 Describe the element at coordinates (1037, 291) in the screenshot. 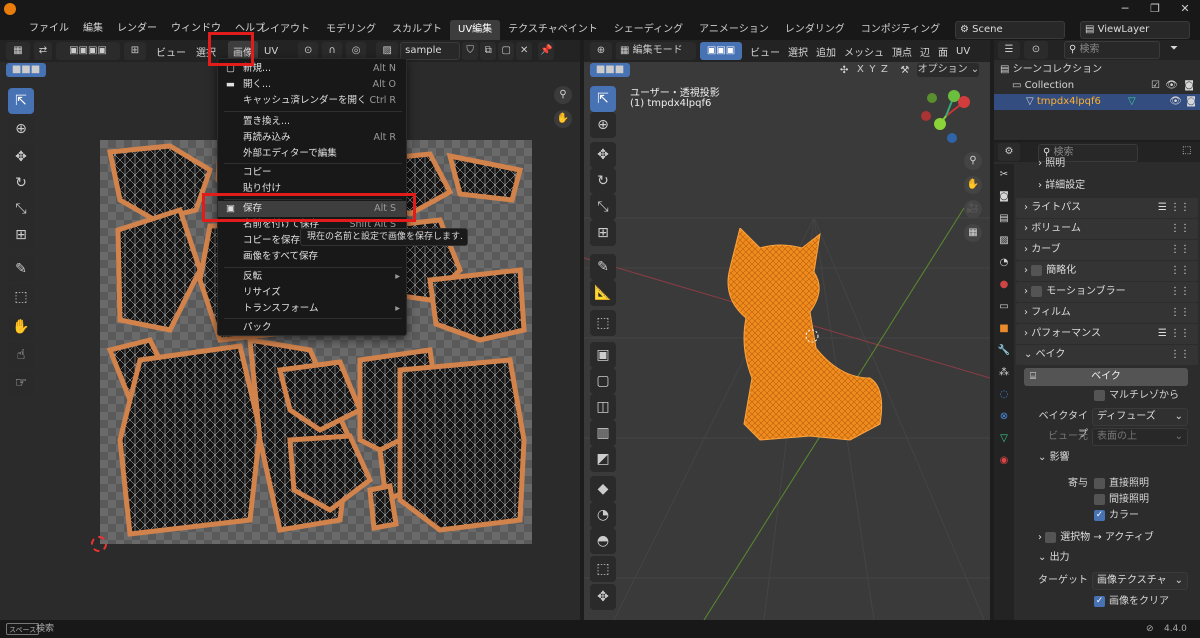

I see `motion-blur-checkbox` at that location.